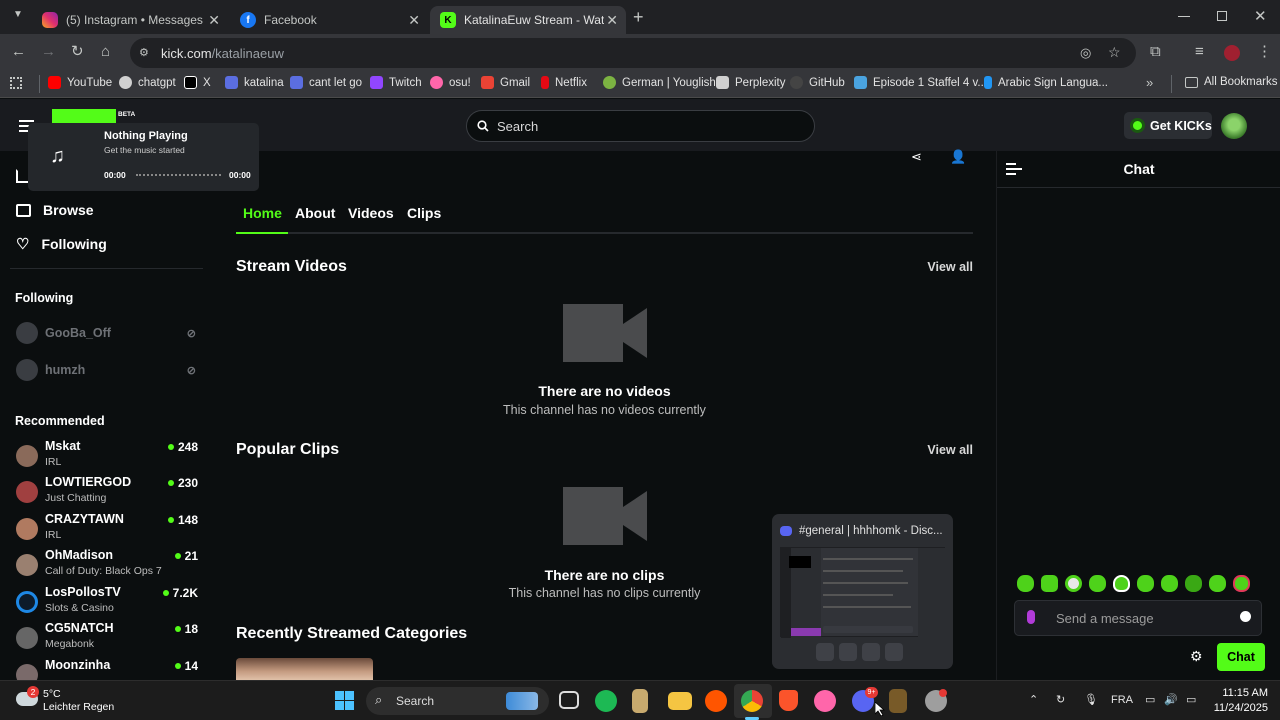  Describe the element at coordinates (1236, 708) in the screenshot. I see `clock-date: 11/24/2025` at that location.